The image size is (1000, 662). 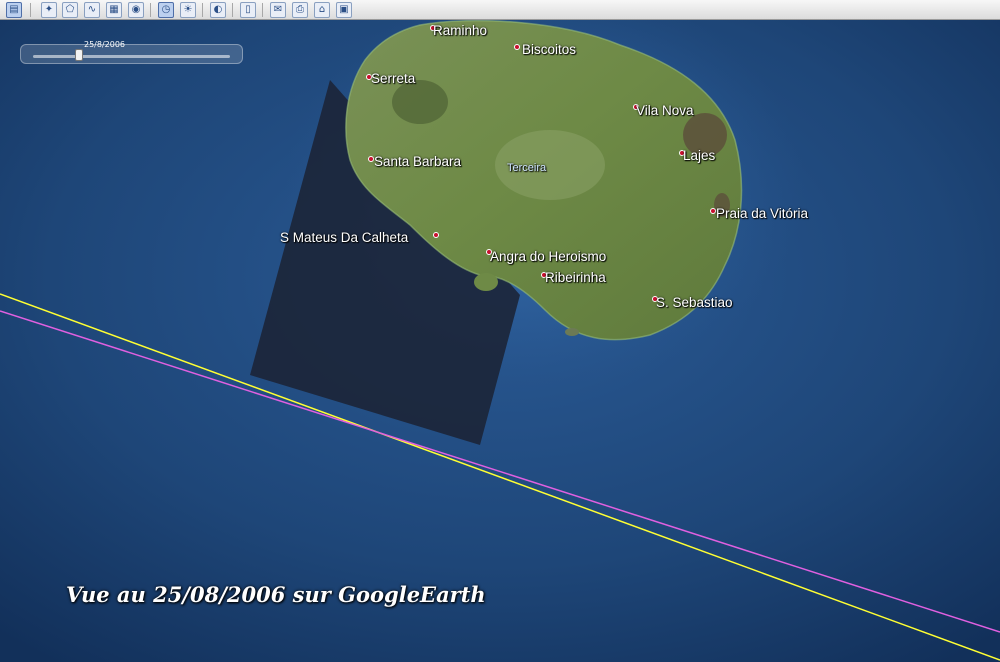 I want to click on time-slider-thumb, so click(x=79, y=55).